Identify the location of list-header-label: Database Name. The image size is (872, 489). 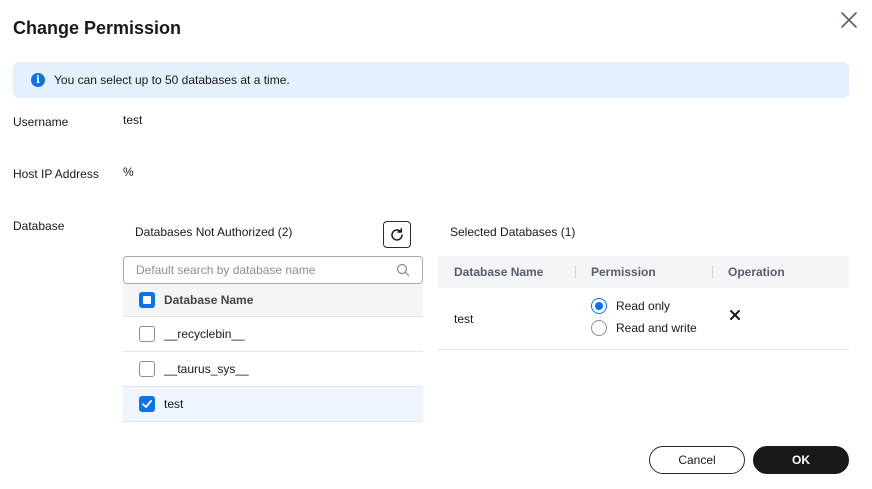
(209, 300).